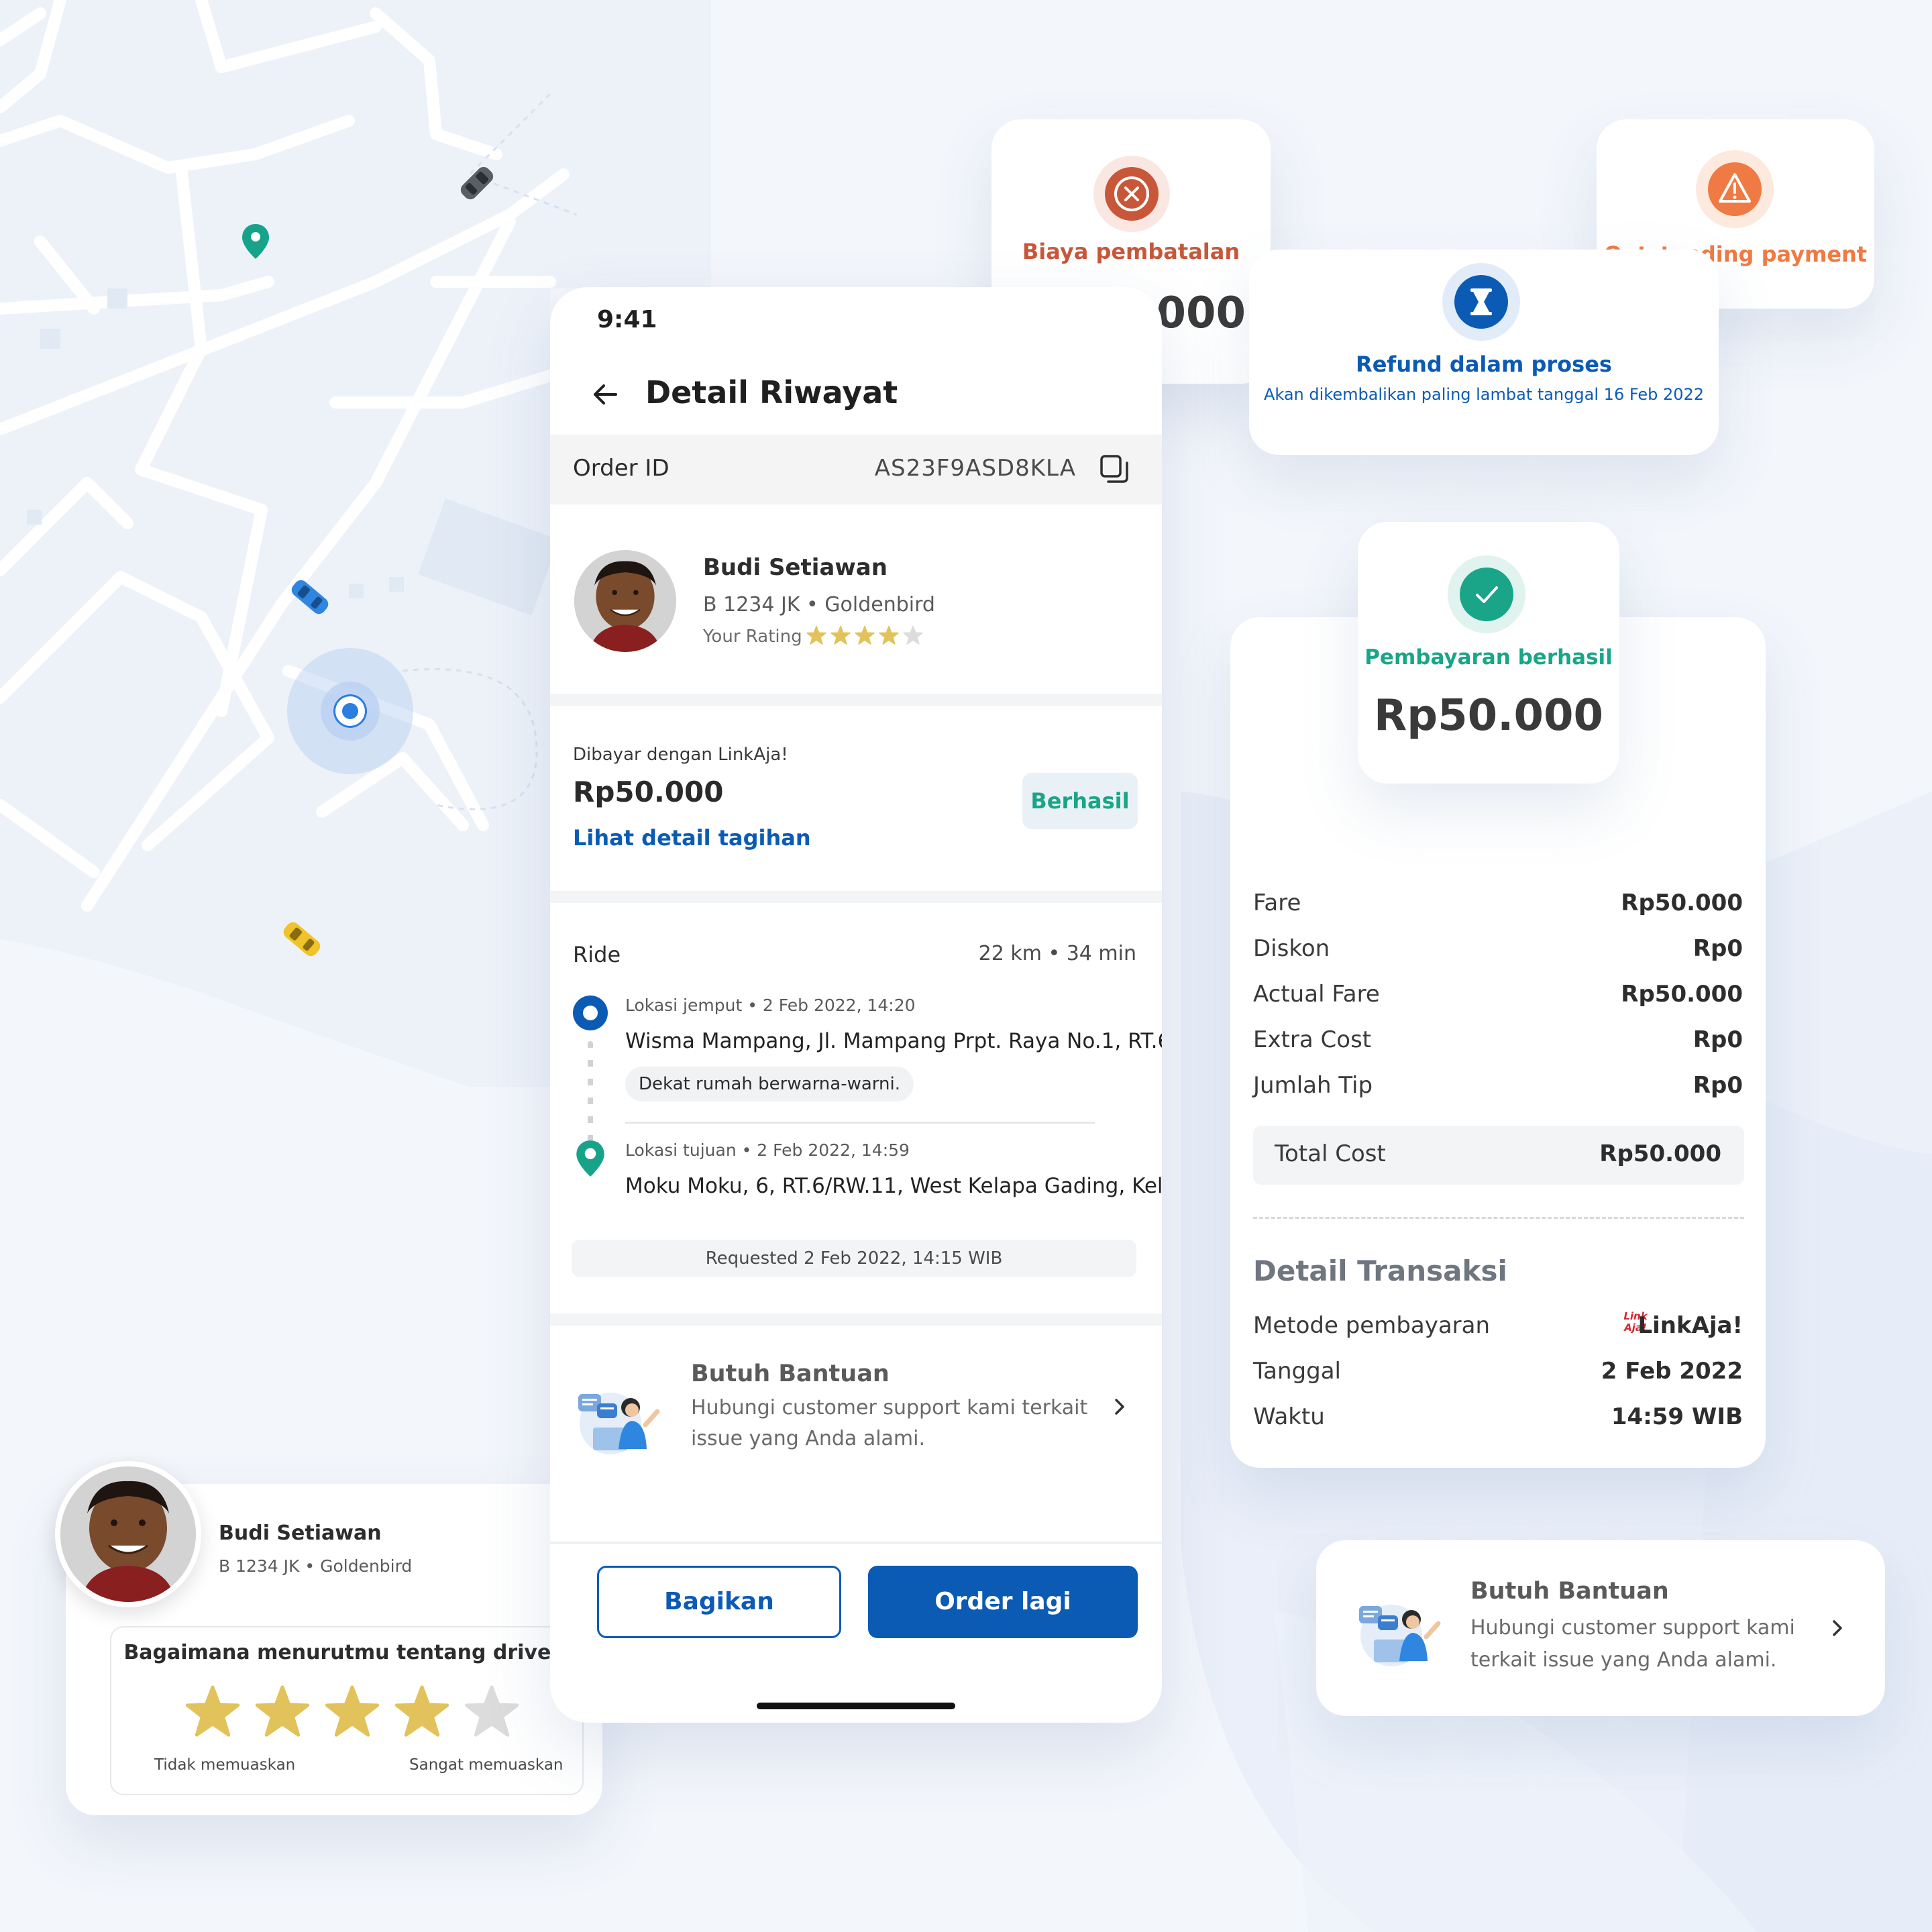 This screenshot has height=1932, width=1932. What do you see at coordinates (1297, 1371) in the screenshot?
I see `date-label: Tanggal` at bounding box center [1297, 1371].